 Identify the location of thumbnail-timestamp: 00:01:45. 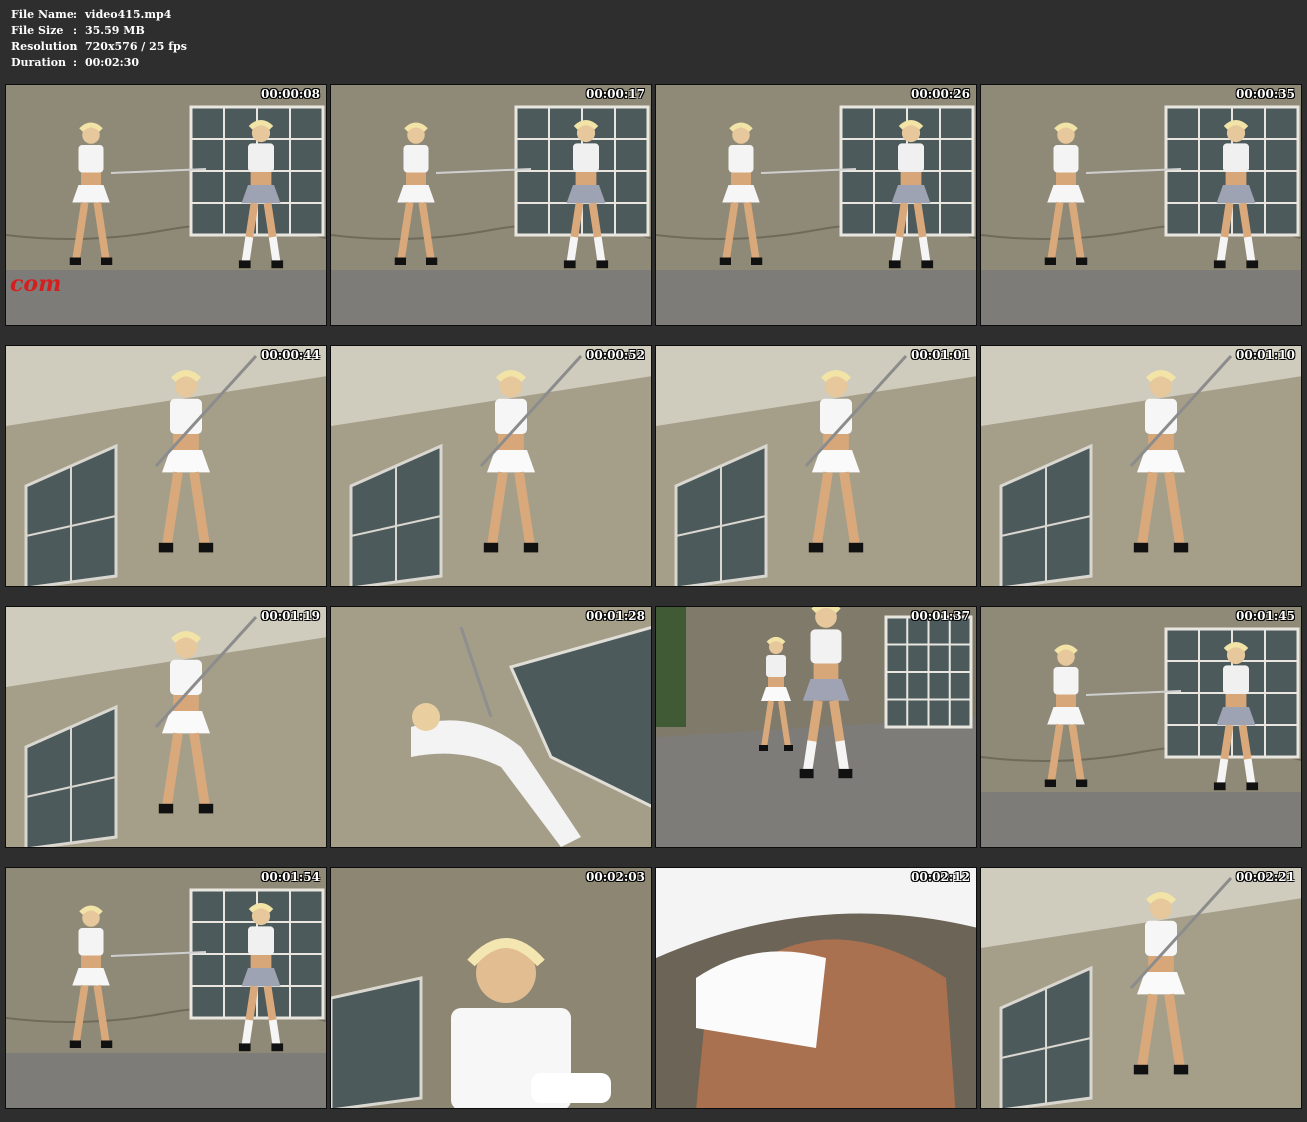
(1265, 616).